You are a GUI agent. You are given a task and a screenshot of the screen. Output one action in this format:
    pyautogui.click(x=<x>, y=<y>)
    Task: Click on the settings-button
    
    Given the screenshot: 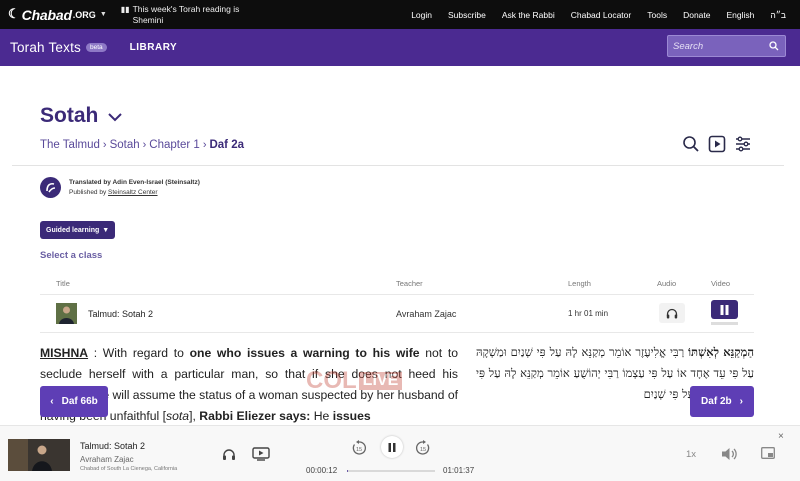 What is the action you would take?
    pyautogui.click(x=743, y=144)
    